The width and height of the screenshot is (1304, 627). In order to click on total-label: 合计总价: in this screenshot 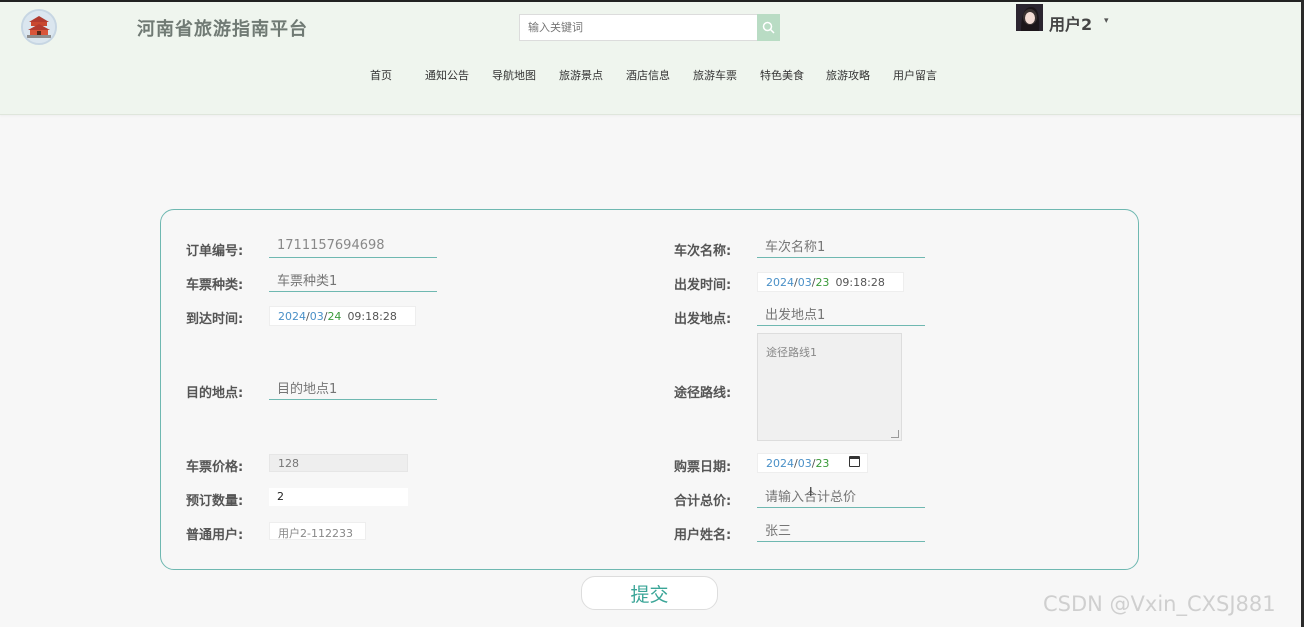, I will do `click(703, 501)`.